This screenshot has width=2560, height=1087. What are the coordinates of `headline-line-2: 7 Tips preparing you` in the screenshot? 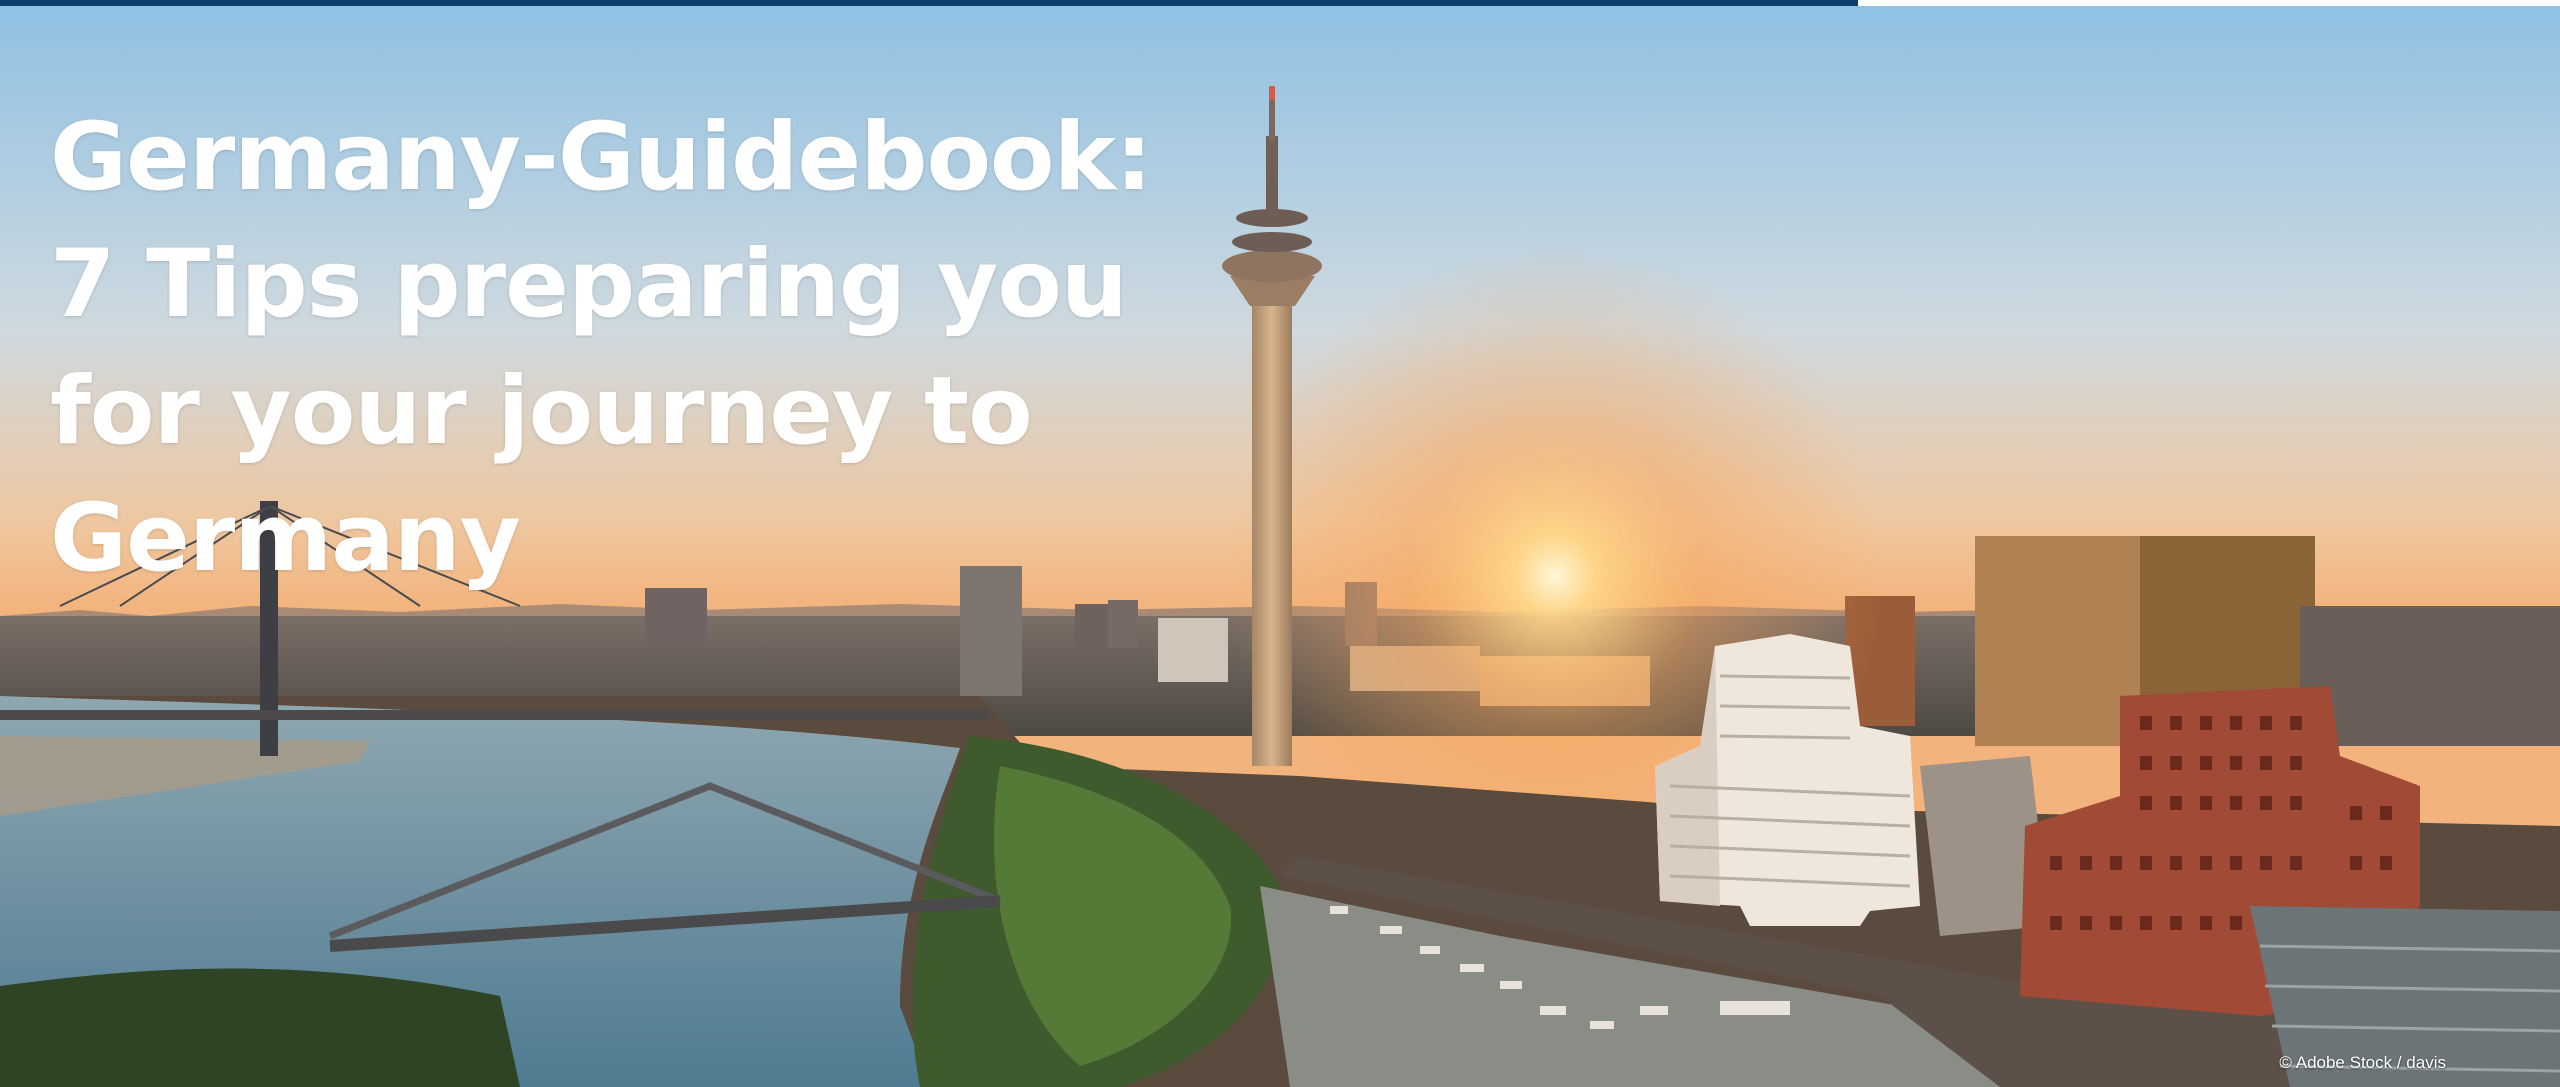 It's located at (589, 284).